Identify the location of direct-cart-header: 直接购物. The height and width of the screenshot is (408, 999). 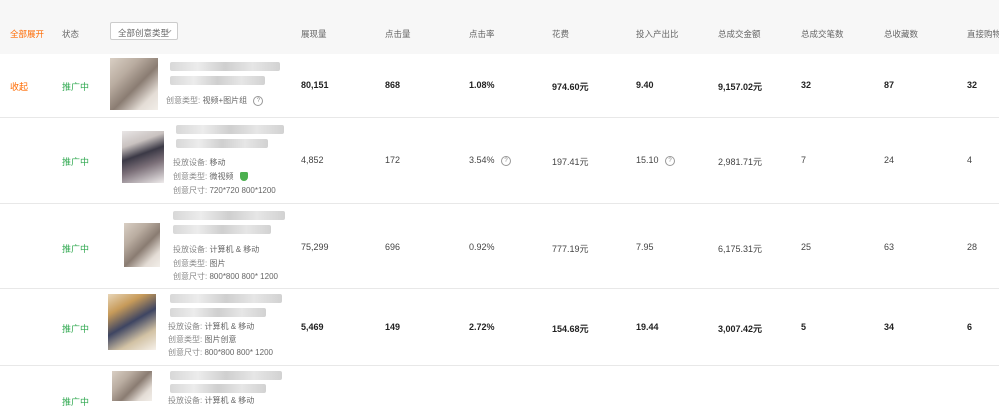
(983, 34).